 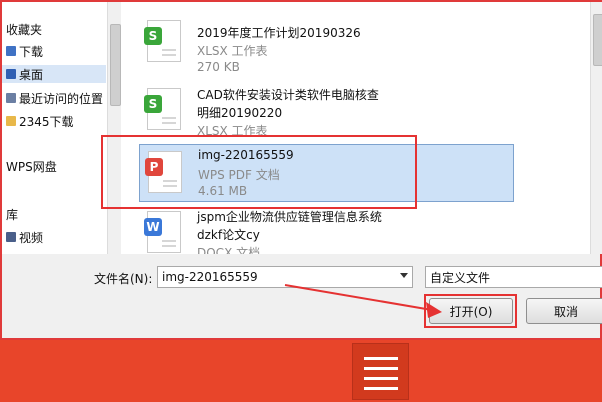 What do you see at coordinates (229, 250) in the screenshot?
I see `file-type: DOCX 文档` at bounding box center [229, 250].